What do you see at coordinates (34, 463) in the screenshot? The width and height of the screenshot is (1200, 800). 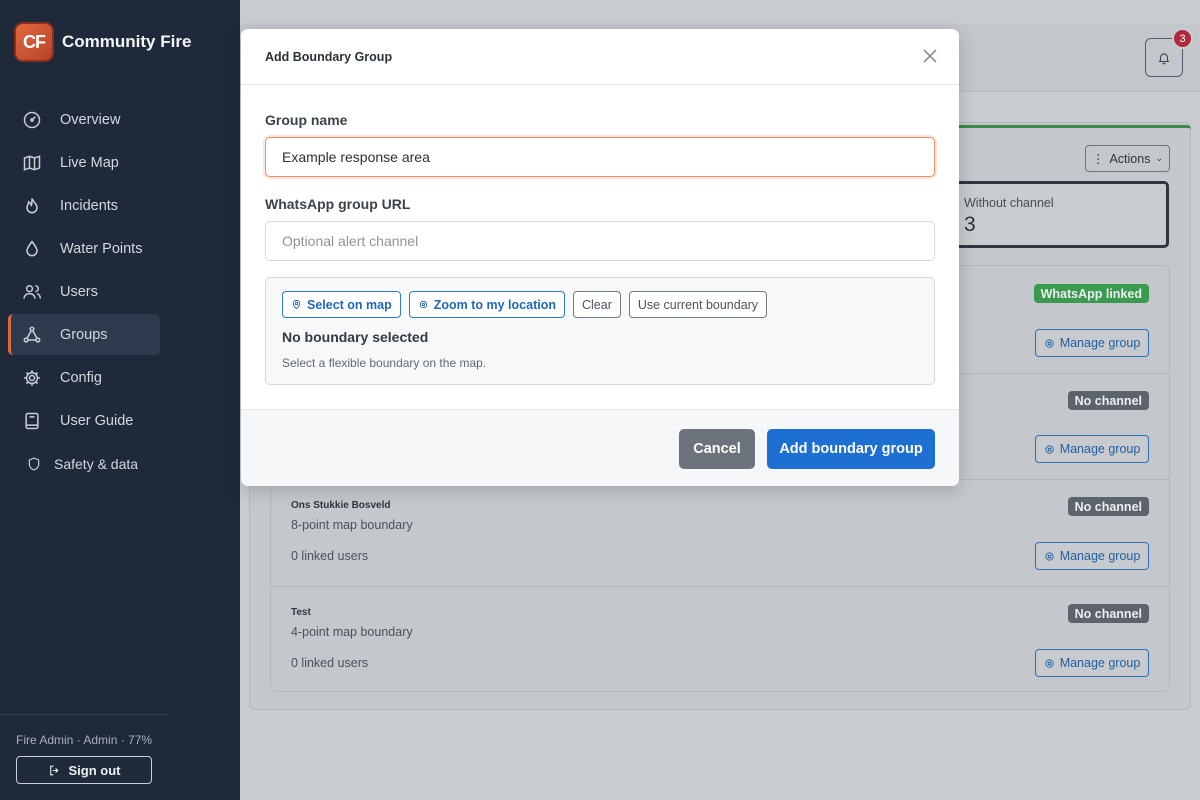 I see `shield-icon` at bounding box center [34, 463].